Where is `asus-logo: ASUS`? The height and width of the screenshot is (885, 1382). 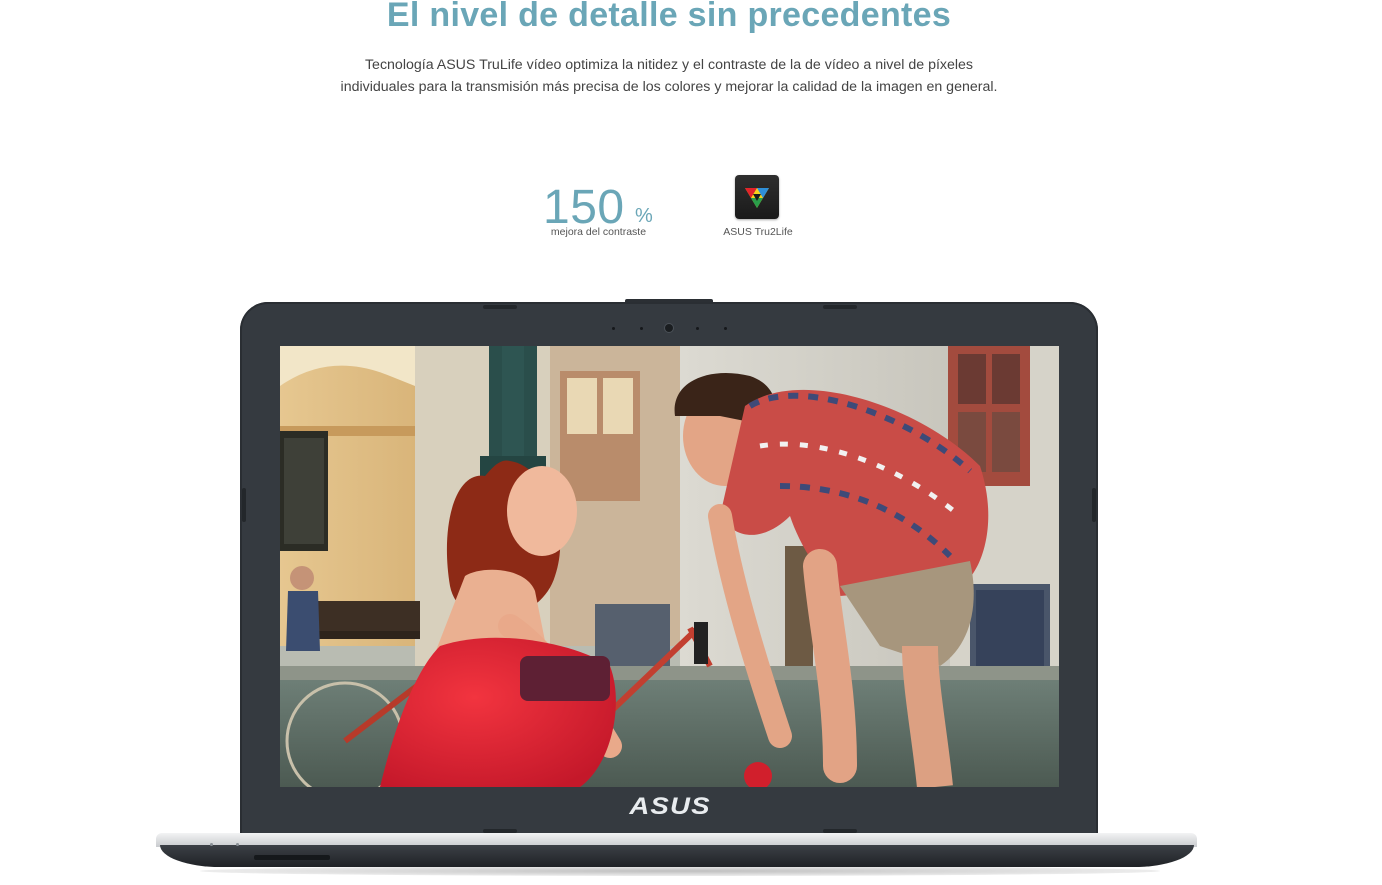 asus-logo: ASUS is located at coordinates (670, 806).